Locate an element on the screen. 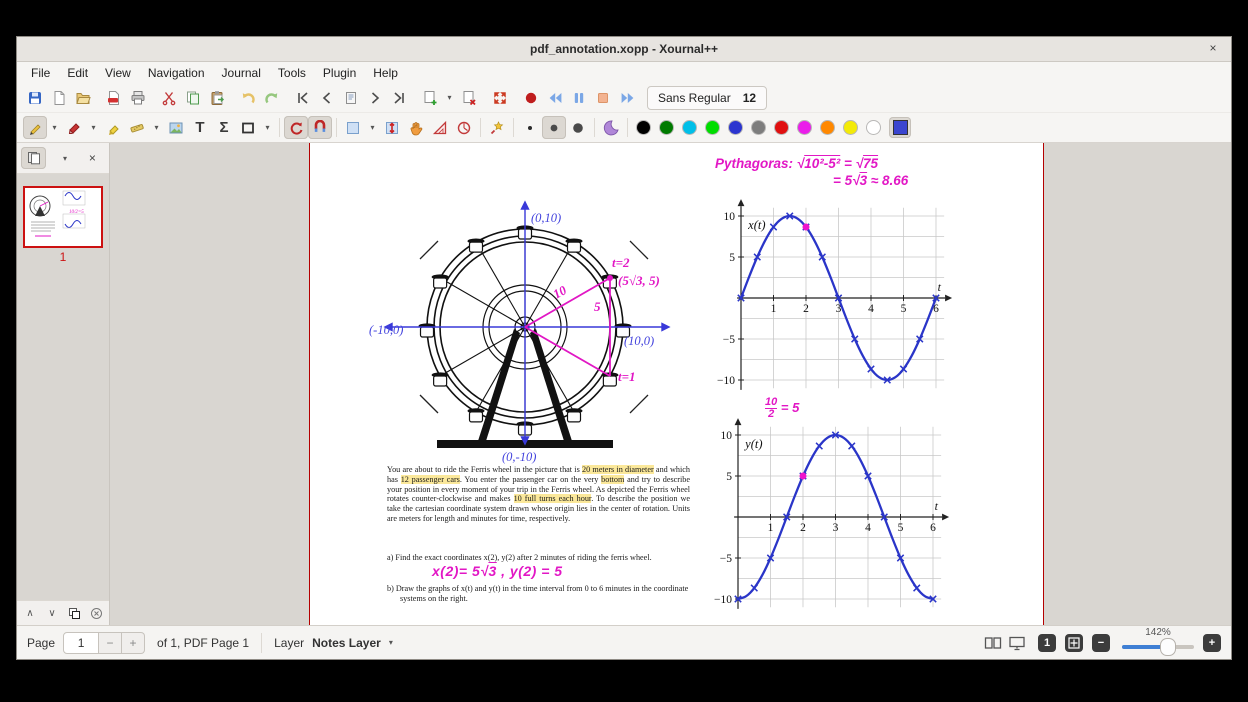  pause-button is located at coordinates (579, 97).